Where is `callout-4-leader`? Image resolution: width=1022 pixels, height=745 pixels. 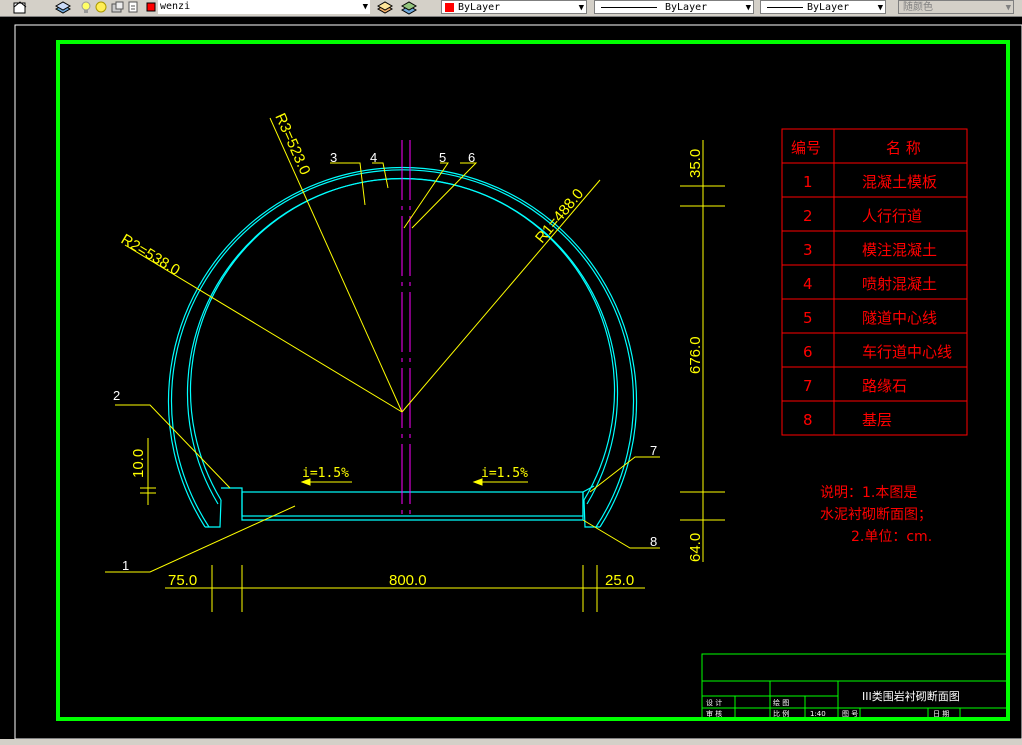
callout-4-leader is located at coordinates (380, 175).